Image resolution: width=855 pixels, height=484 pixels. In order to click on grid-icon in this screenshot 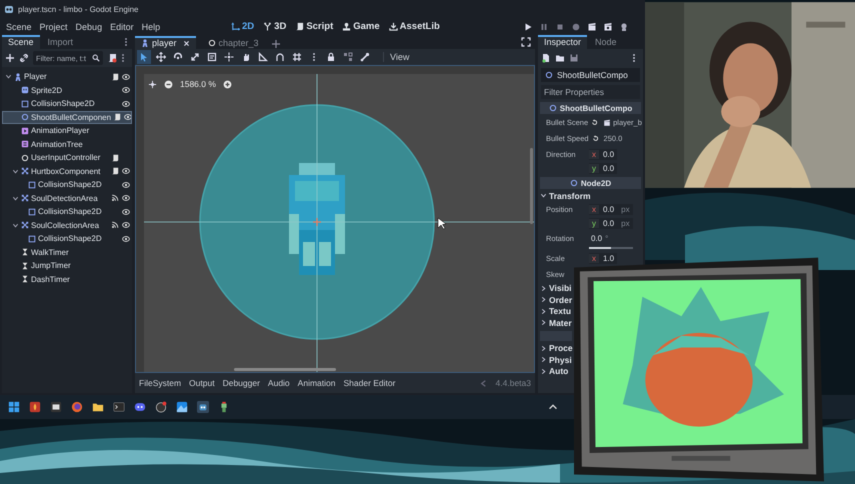, I will do `click(297, 57)`.